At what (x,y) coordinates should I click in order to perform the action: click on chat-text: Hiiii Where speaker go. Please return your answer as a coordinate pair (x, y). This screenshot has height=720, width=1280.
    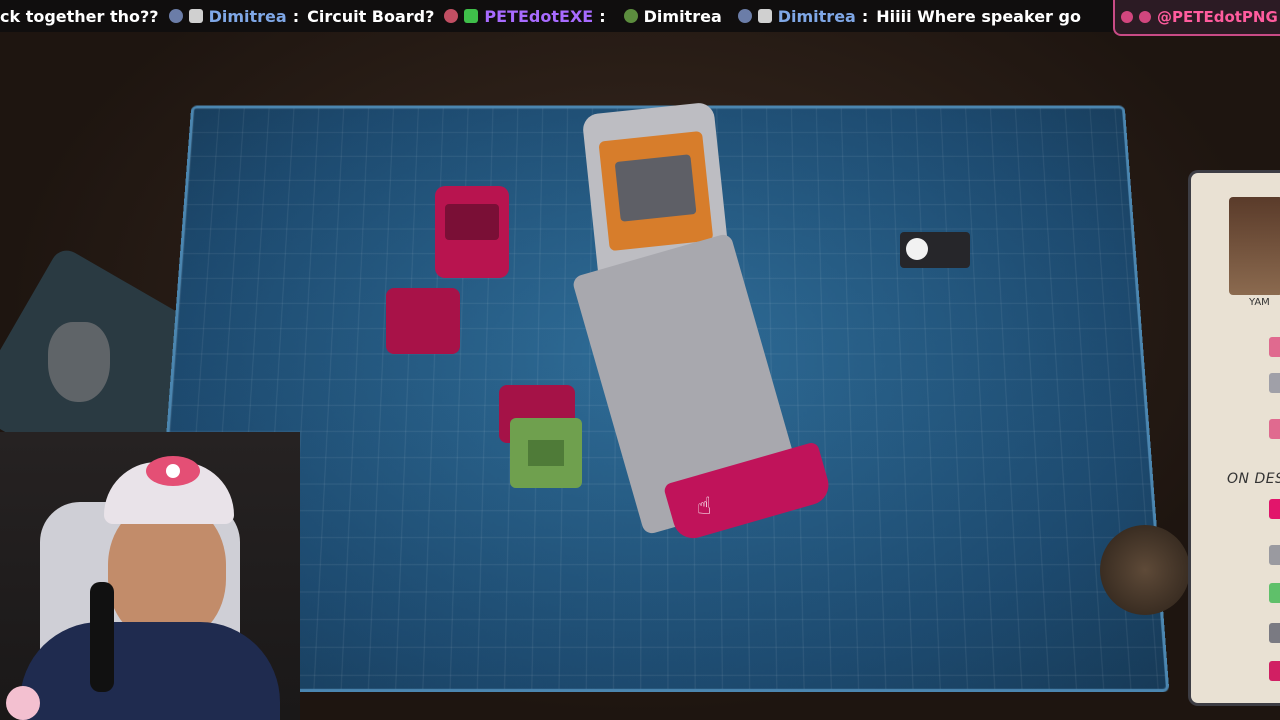
    Looking at the image, I should click on (978, 16).